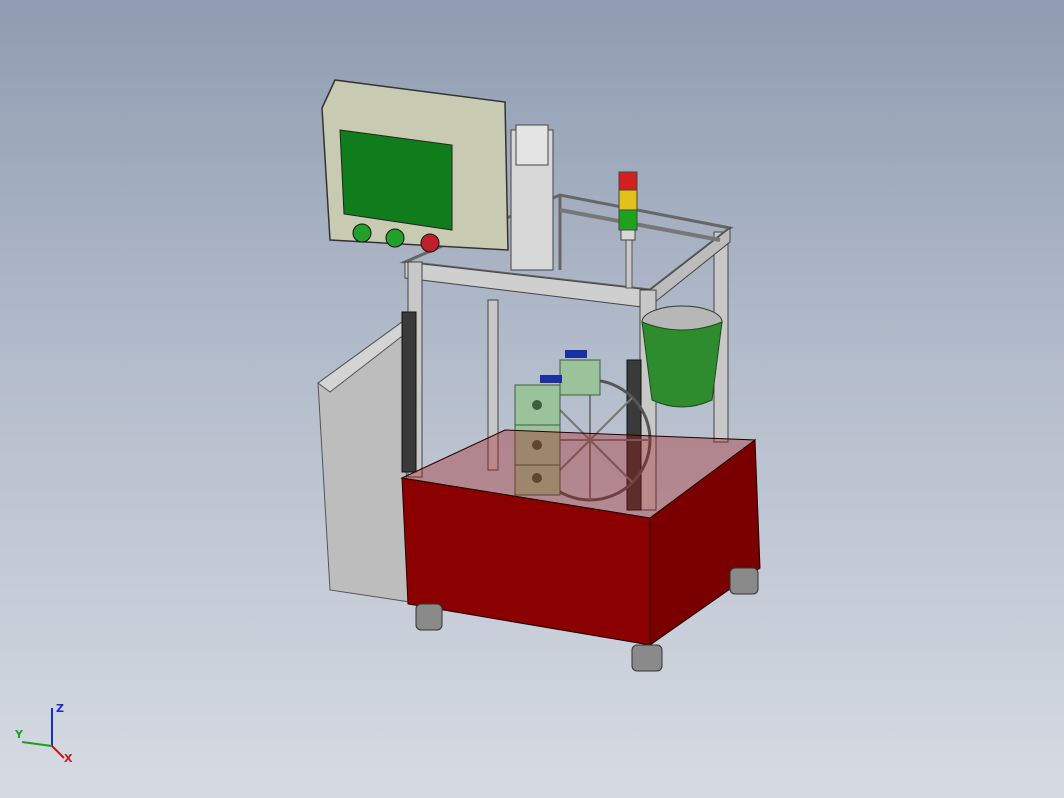  I want to click on hmi-panel, so click(415, 166).